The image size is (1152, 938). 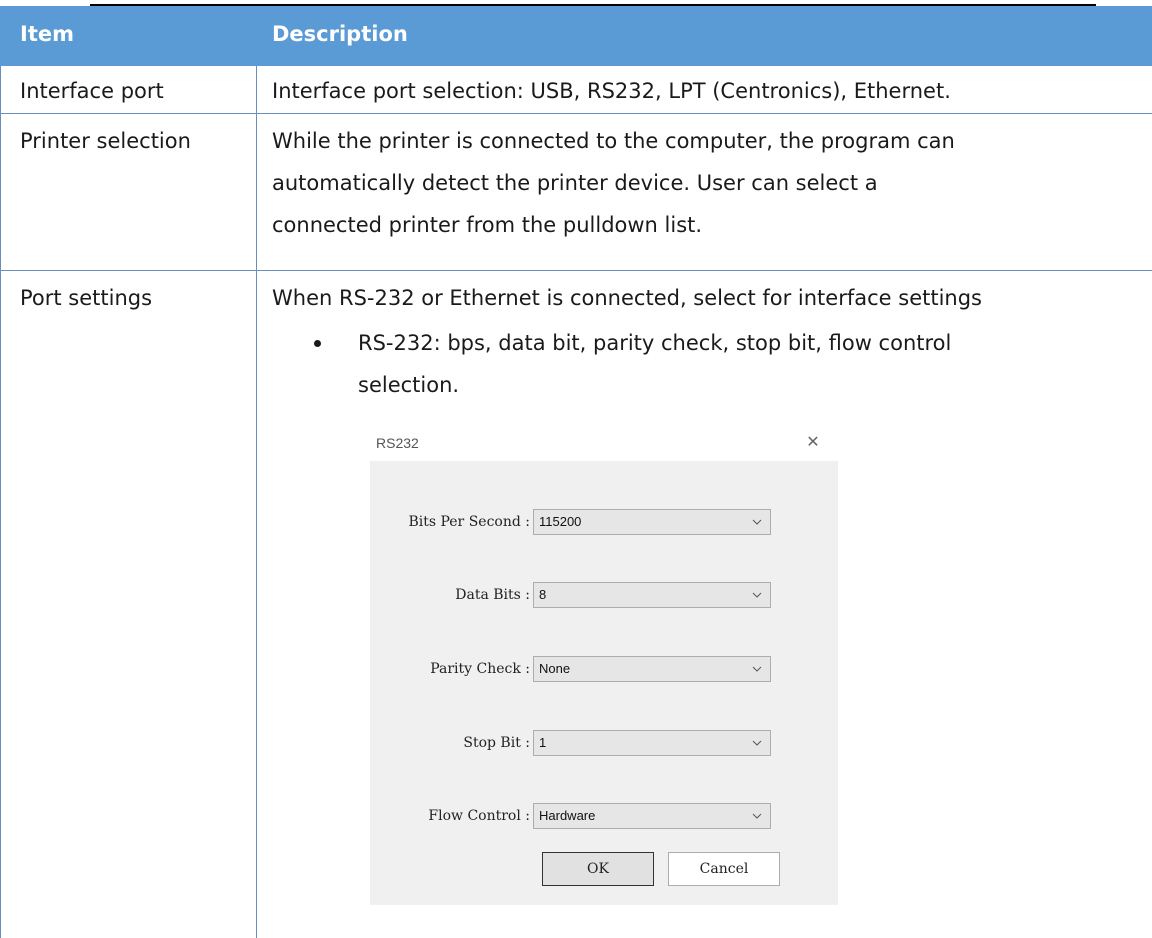 I want to click on select-value: 8, so click(x=543, y=594).